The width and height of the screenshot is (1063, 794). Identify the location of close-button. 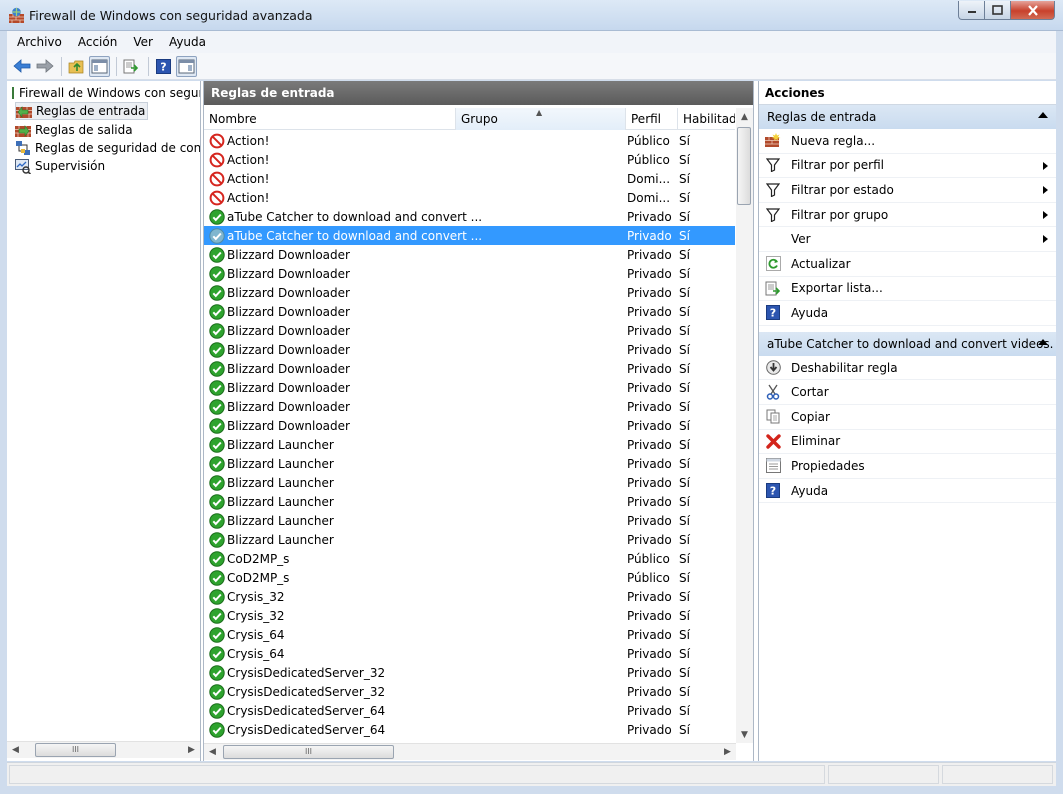
(1033, 10).